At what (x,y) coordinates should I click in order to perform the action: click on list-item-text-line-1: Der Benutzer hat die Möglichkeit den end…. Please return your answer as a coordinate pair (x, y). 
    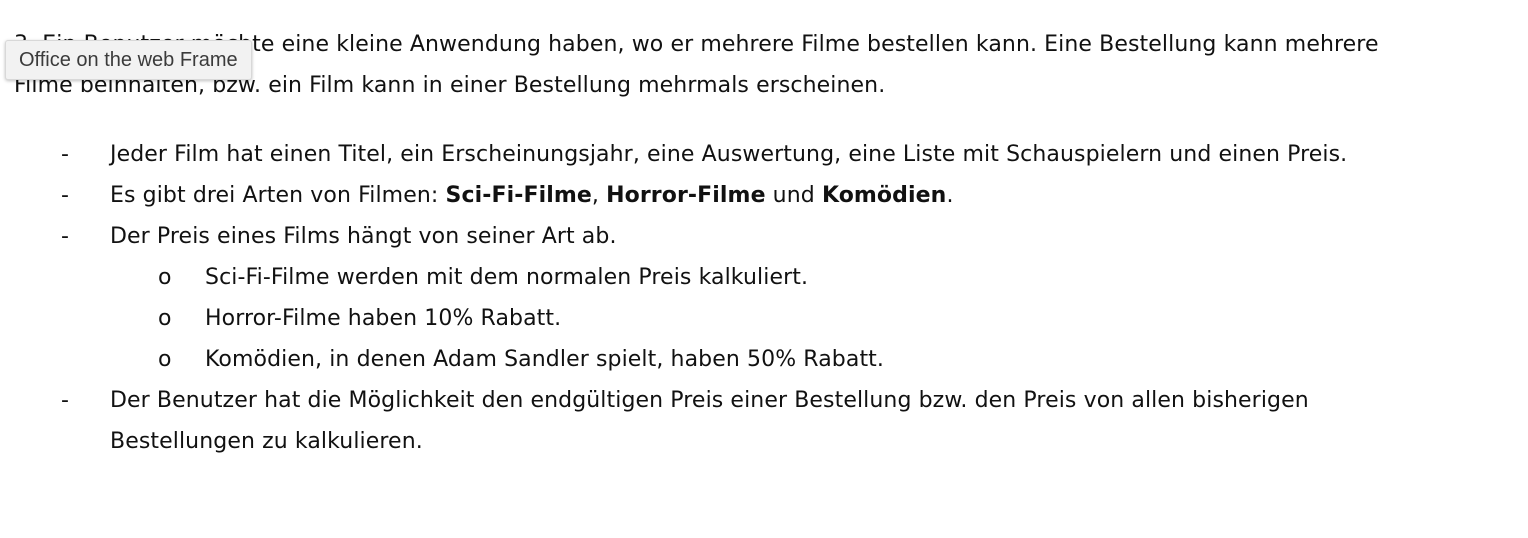
    Looking at the image, I should click on (709, 400).